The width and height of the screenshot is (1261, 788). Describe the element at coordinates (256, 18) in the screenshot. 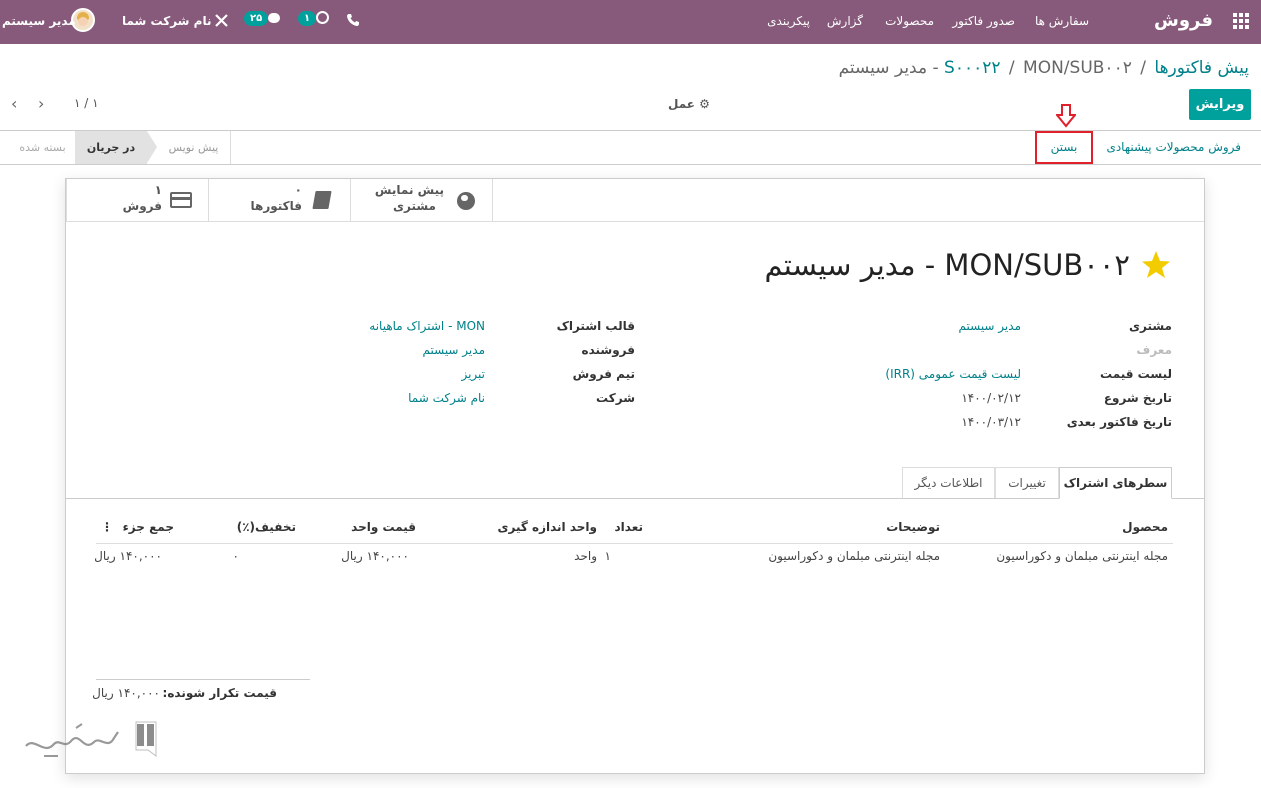

I see `messages-badge: ۲۵` at that location.